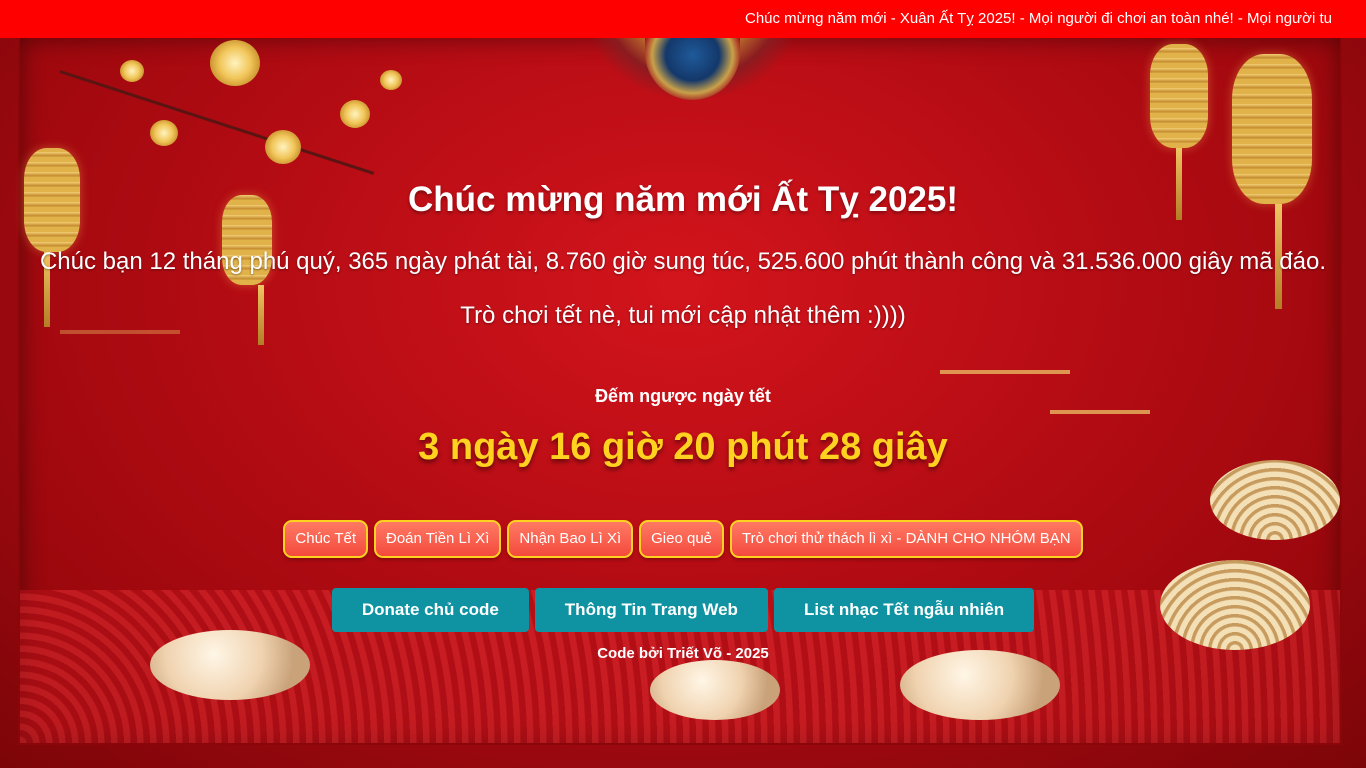  What do you see at coordinates (904, 610) in the screenshot?
I see `random-music-button: List nhạc Tết ngẫu nhiên` at bounding box center [904, 610].